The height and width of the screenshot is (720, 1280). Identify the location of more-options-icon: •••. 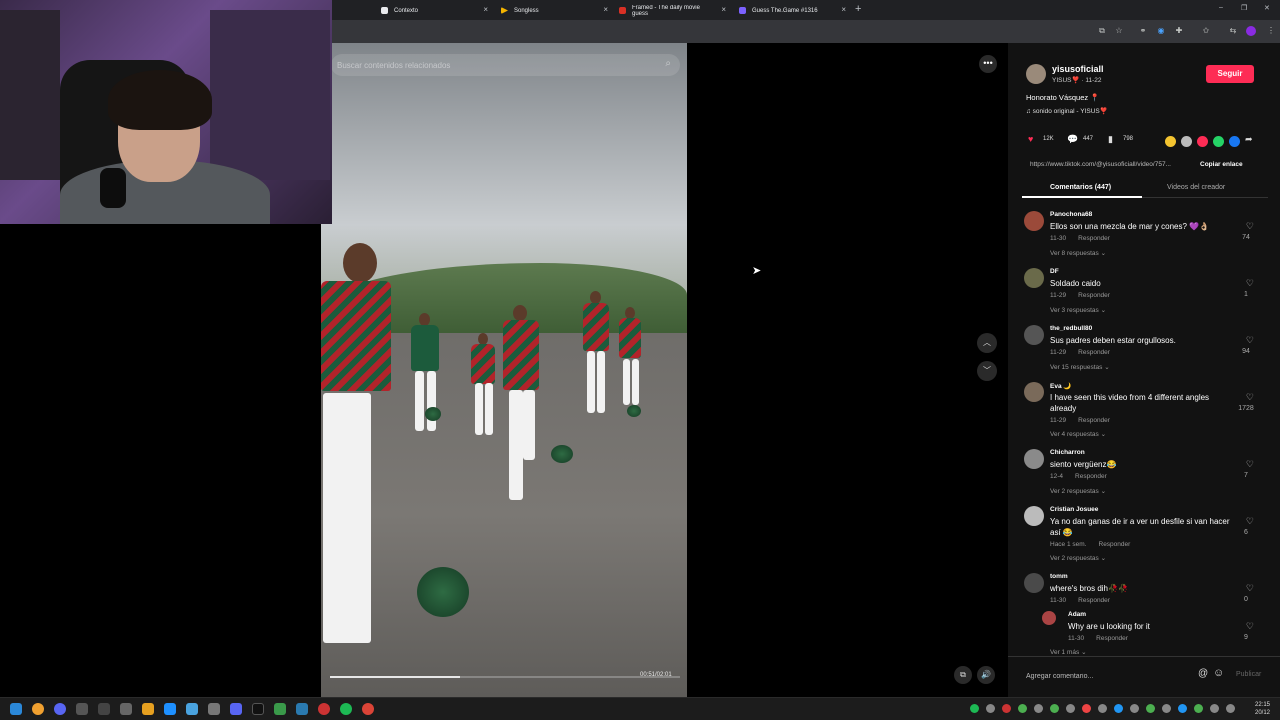
(988, 64).